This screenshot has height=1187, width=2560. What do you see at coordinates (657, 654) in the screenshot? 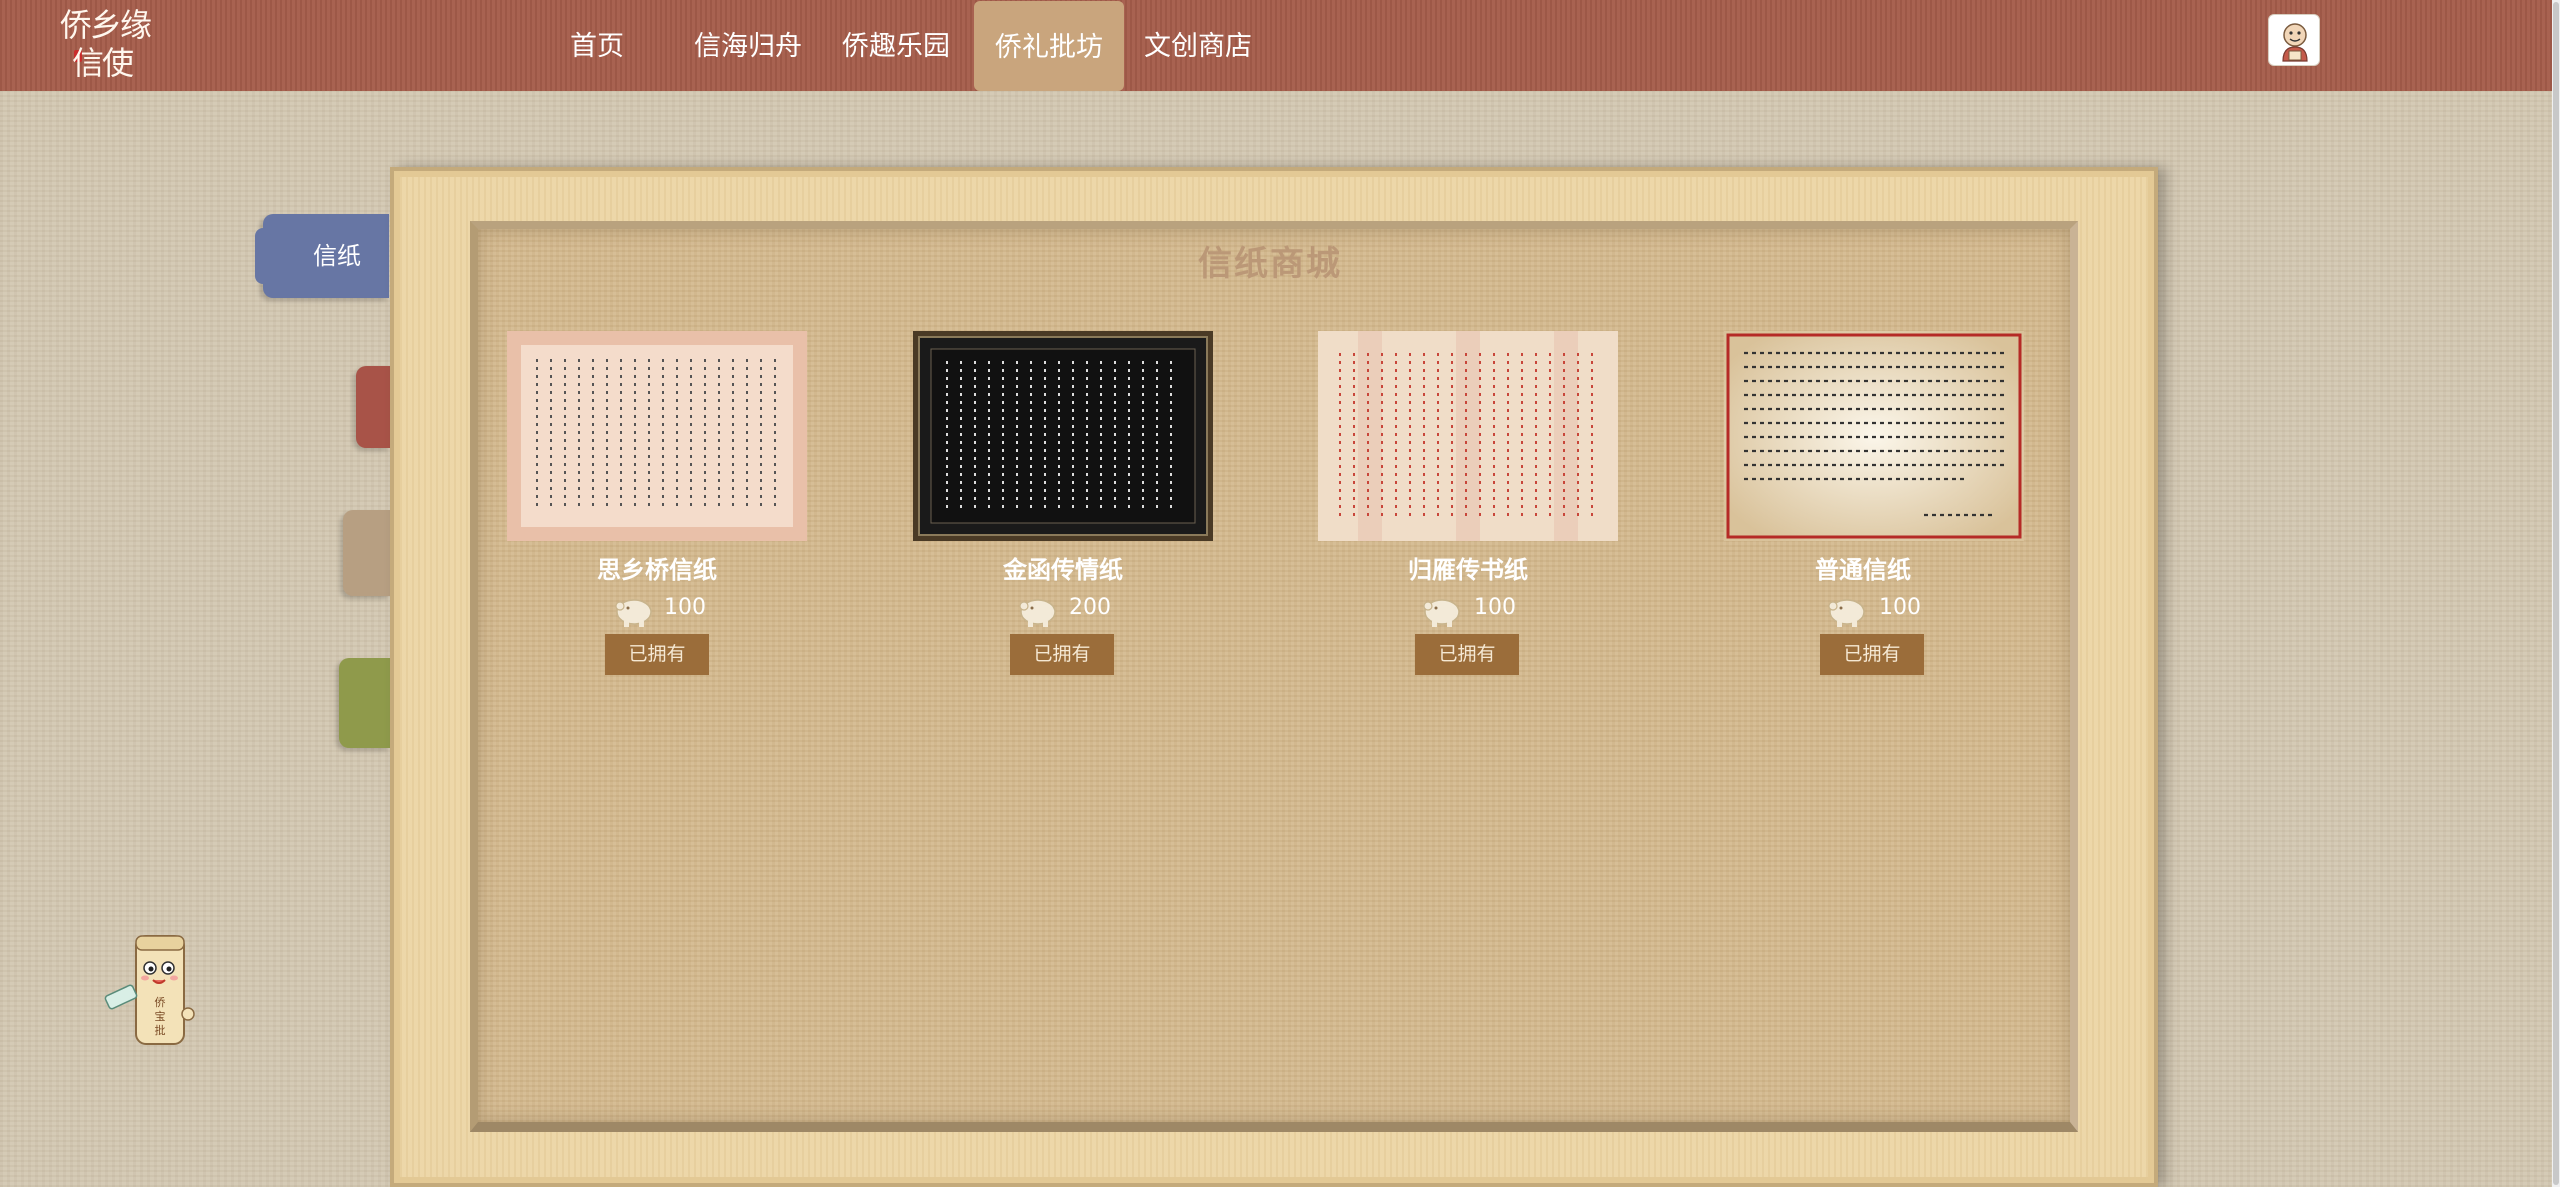
I see `owned-button-1: 已拥有` at bounding box center [657, 654].